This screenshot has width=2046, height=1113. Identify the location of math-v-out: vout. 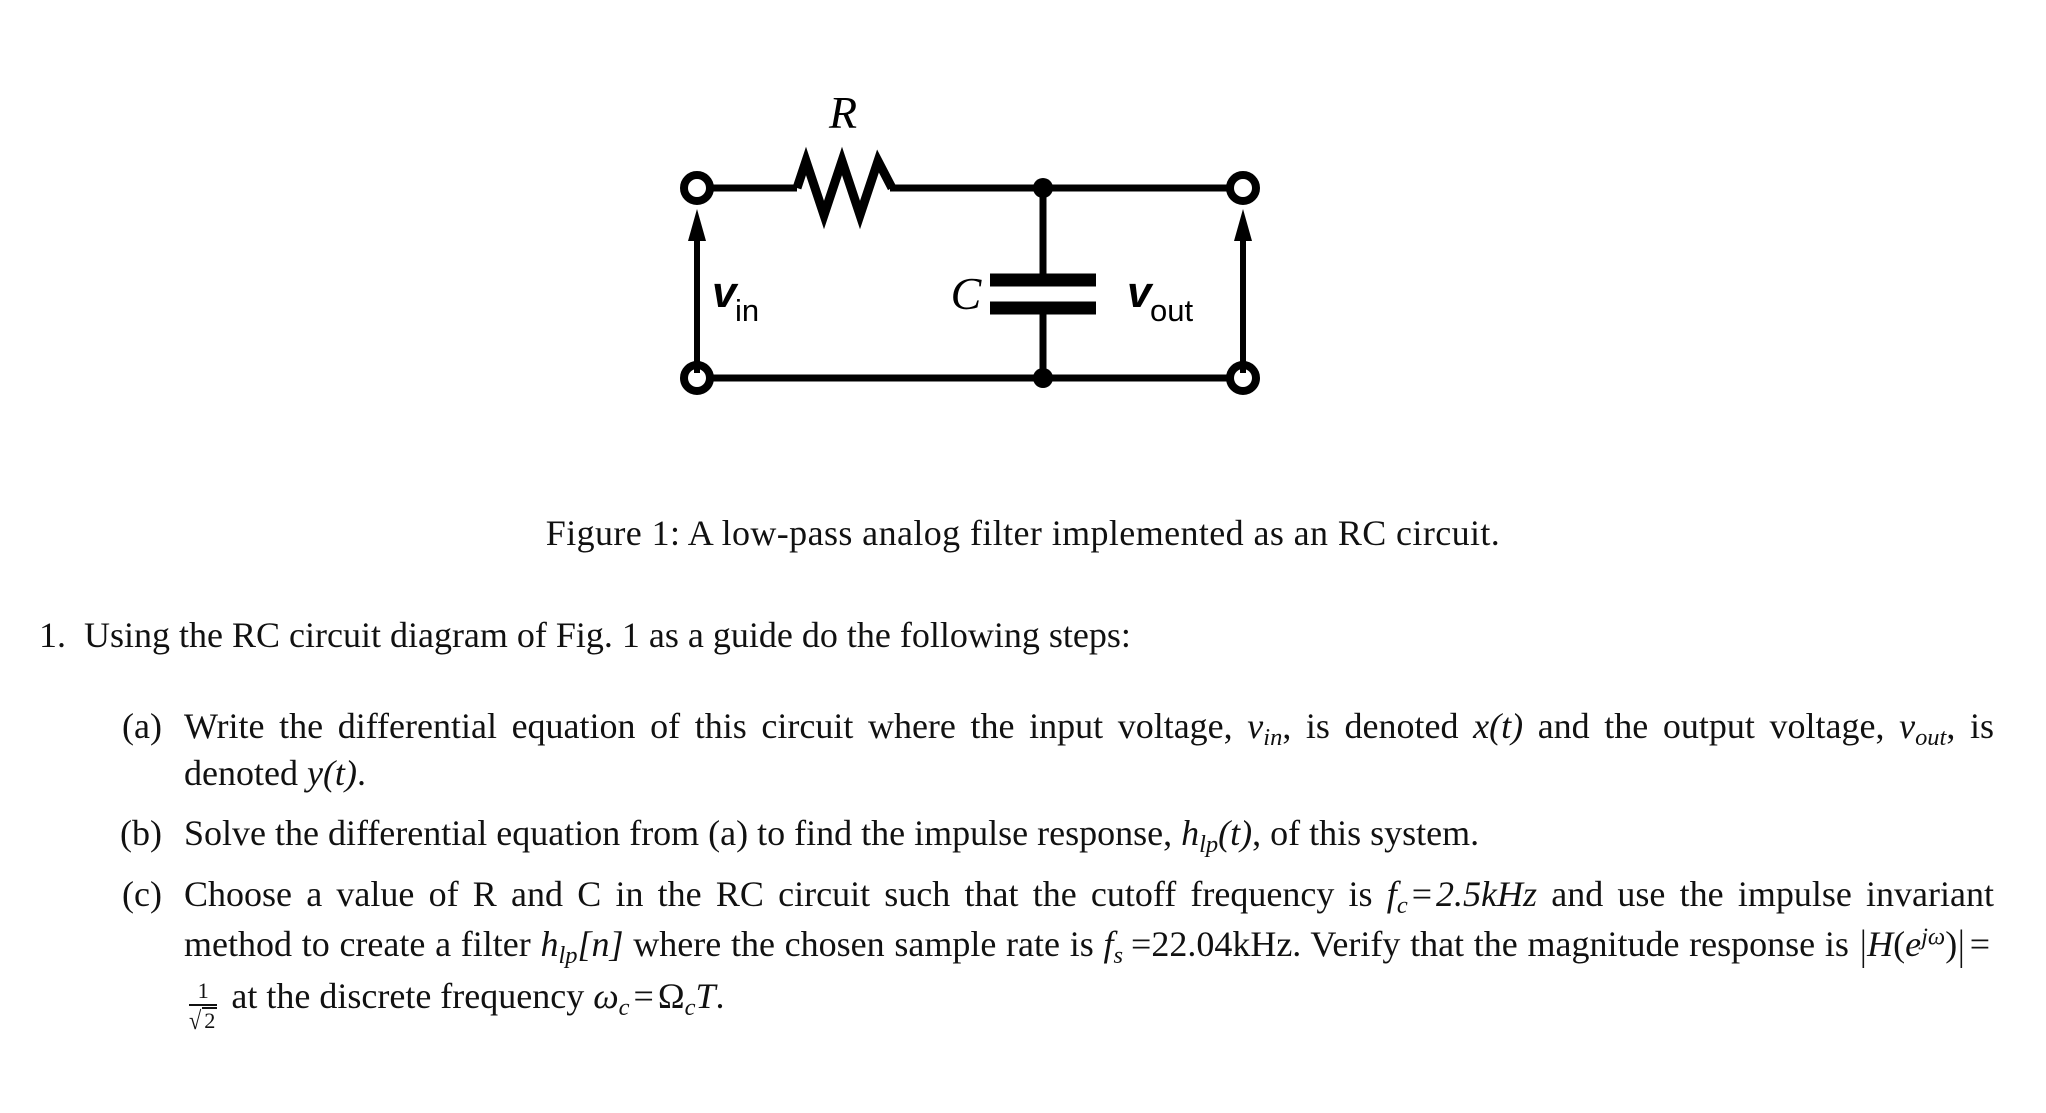
(1922, 727).